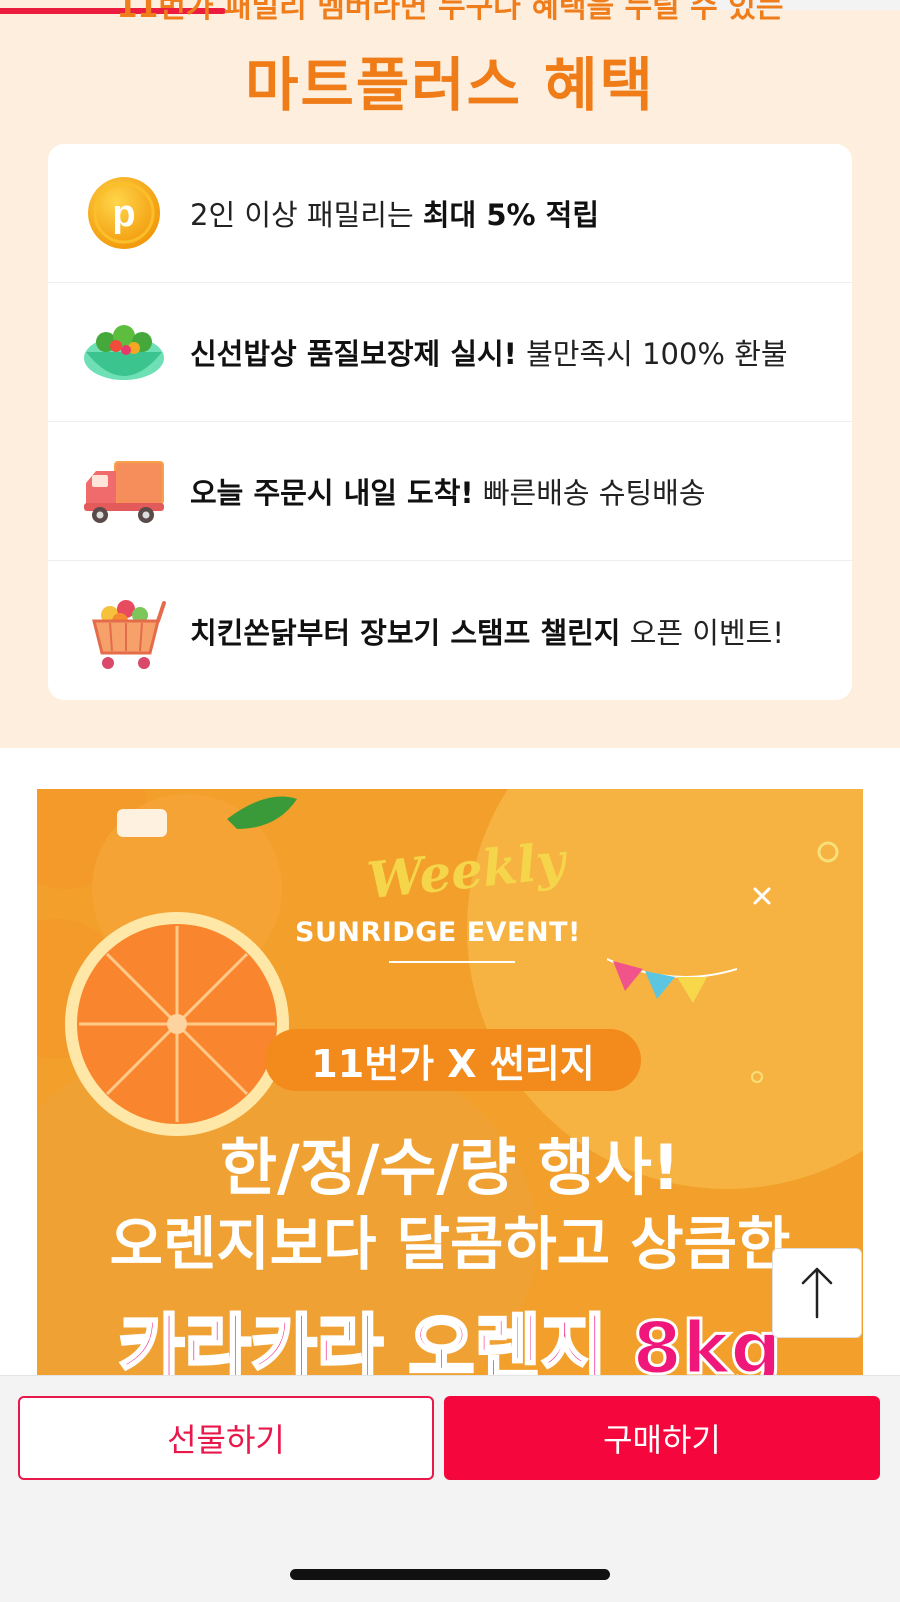 This screenshot has width=900, height=1602. I want to click on benefit-item-delivery: 오늘 주문시 내일 도착! 빠른배송 슈팅배송, so click(450, 491).